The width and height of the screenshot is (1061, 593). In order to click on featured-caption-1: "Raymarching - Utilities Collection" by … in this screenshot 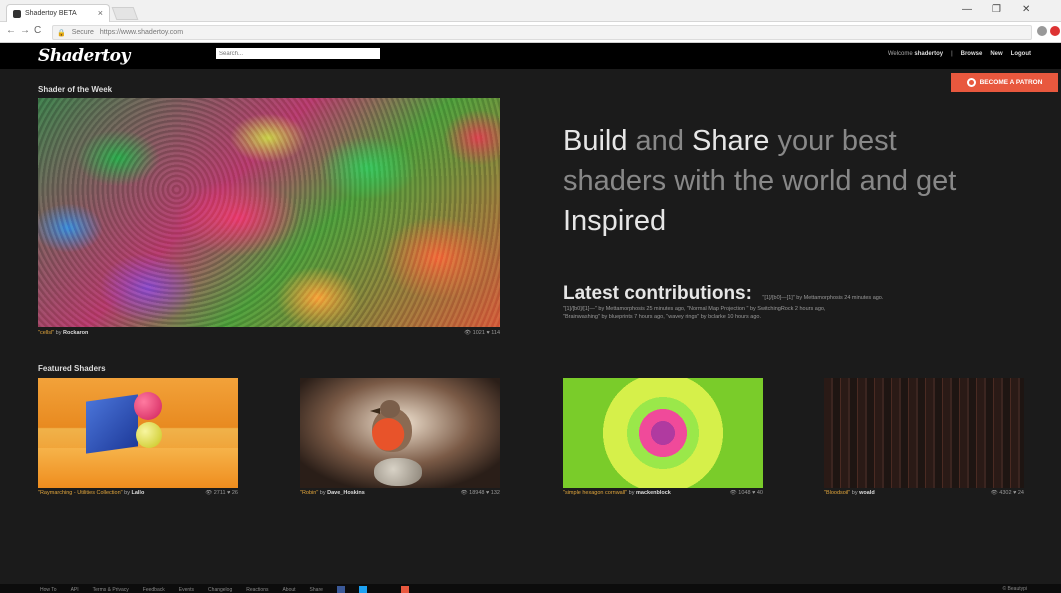, I will do `click(138, 493)`.